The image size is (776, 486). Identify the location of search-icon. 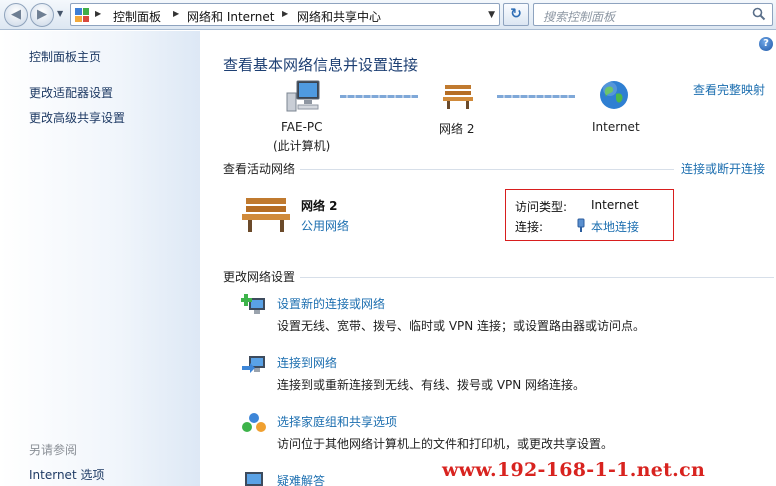
(759, 14).